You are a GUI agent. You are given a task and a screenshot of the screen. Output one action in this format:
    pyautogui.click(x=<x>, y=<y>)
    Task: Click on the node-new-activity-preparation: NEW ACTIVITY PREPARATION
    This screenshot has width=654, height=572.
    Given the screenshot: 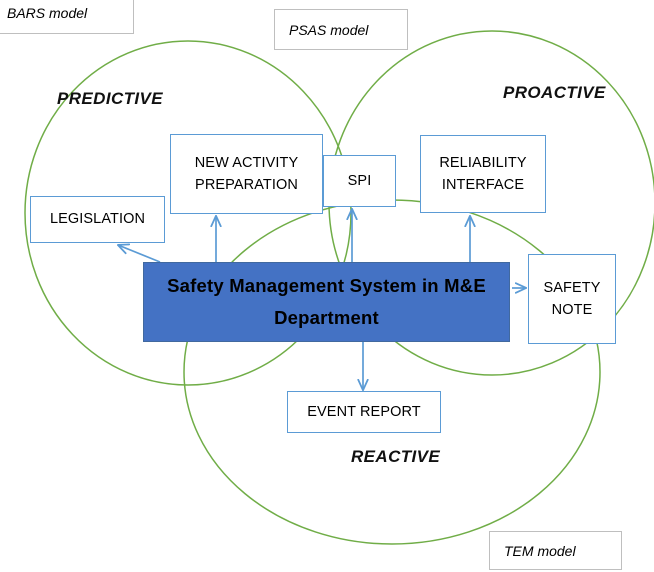 What is the action you would take?
    pyautogui.click(x=246, y=174)
    